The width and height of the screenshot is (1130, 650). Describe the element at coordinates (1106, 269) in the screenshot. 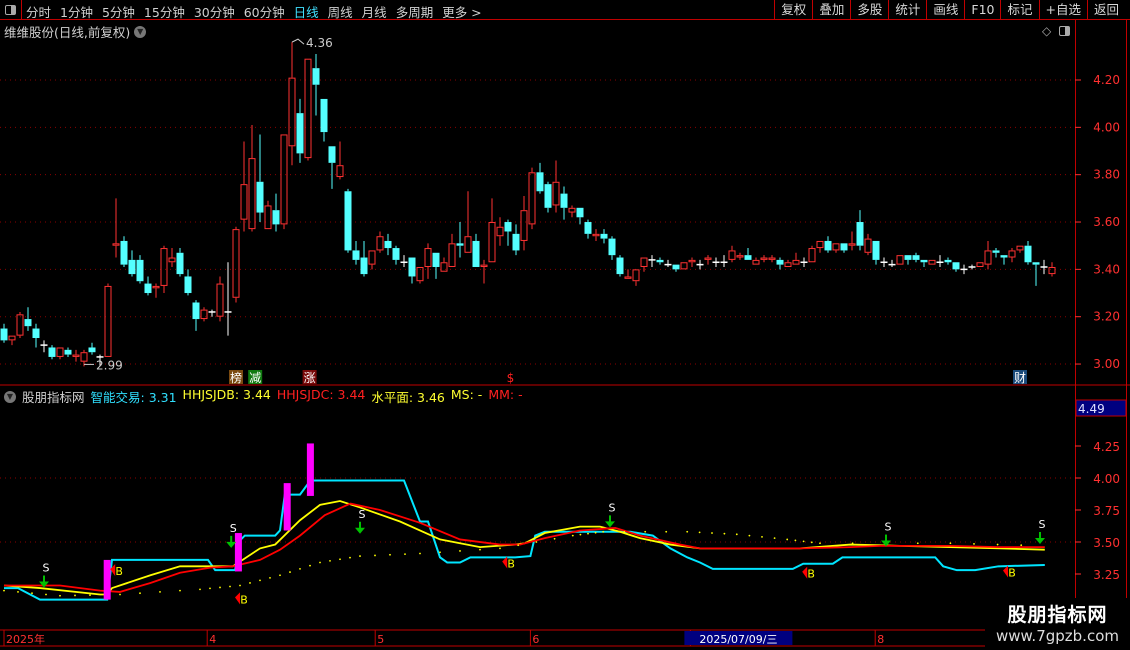

I see `price-tick-label: 3.40` at that location.